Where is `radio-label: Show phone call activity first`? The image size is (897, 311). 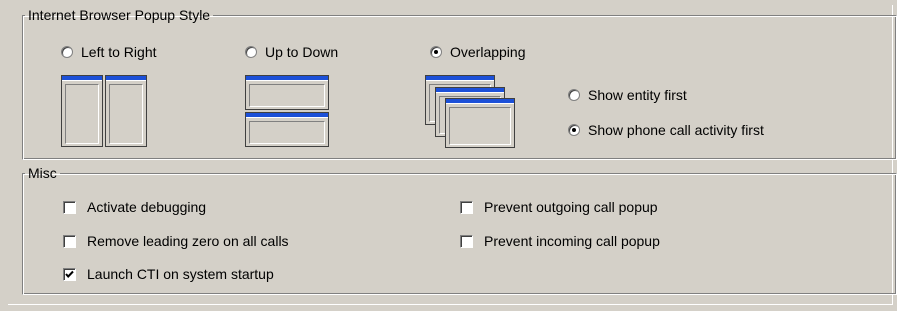
radio-label: Show phone call activity first is located at coordinates (676, 130).